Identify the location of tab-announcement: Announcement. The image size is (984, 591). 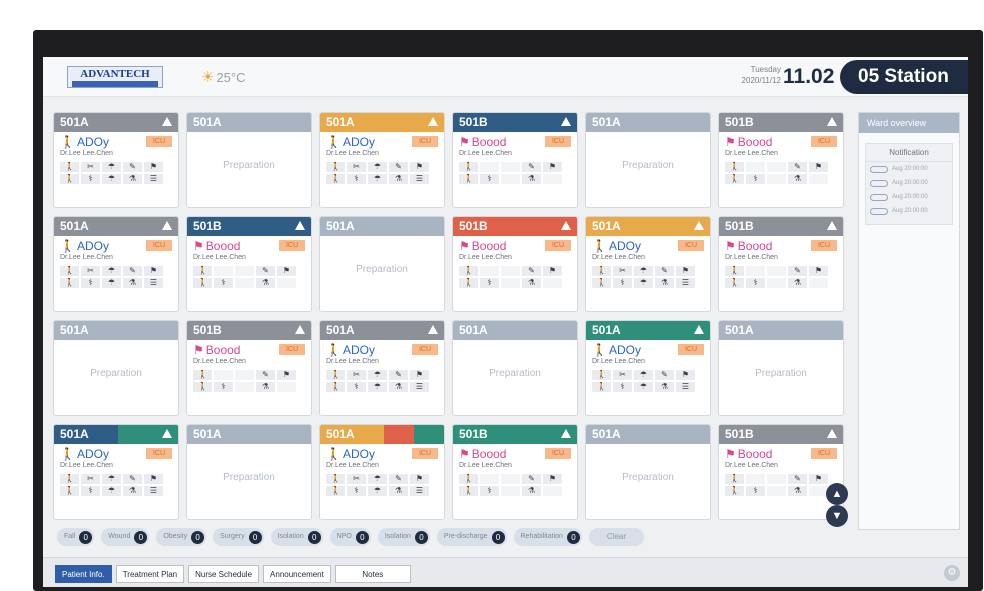
(297, 574).